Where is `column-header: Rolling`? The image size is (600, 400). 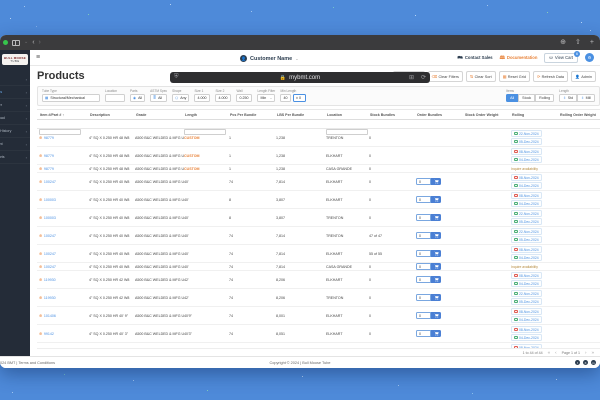 column-header: Rolling is located at coordinates (535, 114).